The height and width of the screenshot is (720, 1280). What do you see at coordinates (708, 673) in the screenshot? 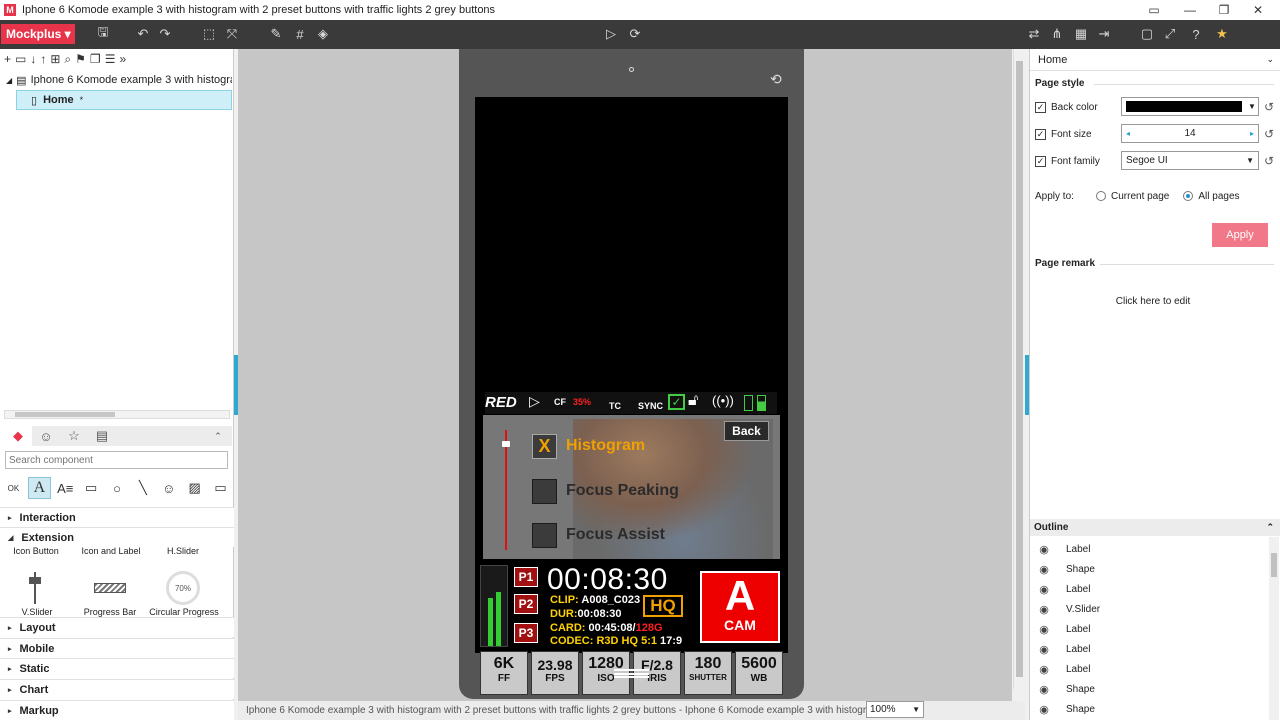
I see `shutter-tile: 180 SHUTTER` at bounding box center [708, 673].